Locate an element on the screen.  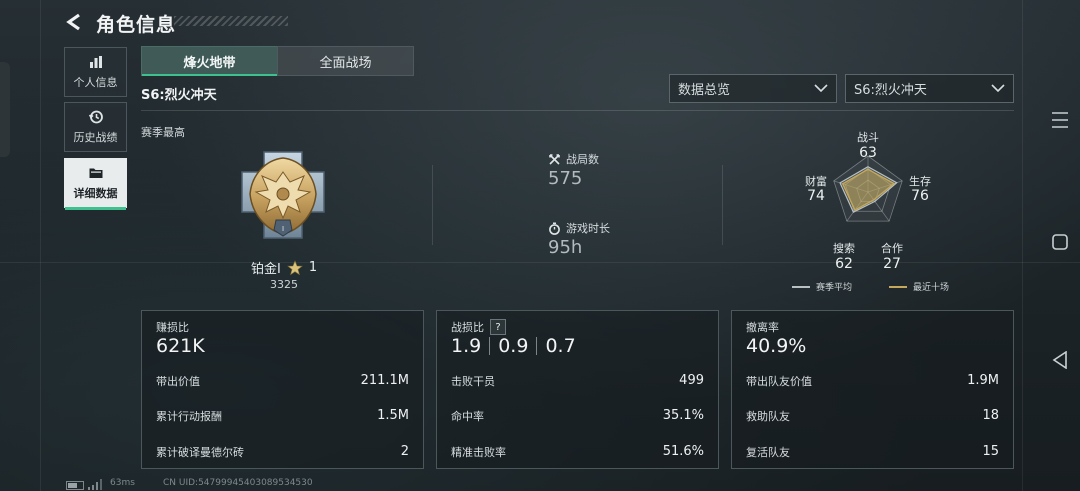
divider is located at coordinates (577, 110).